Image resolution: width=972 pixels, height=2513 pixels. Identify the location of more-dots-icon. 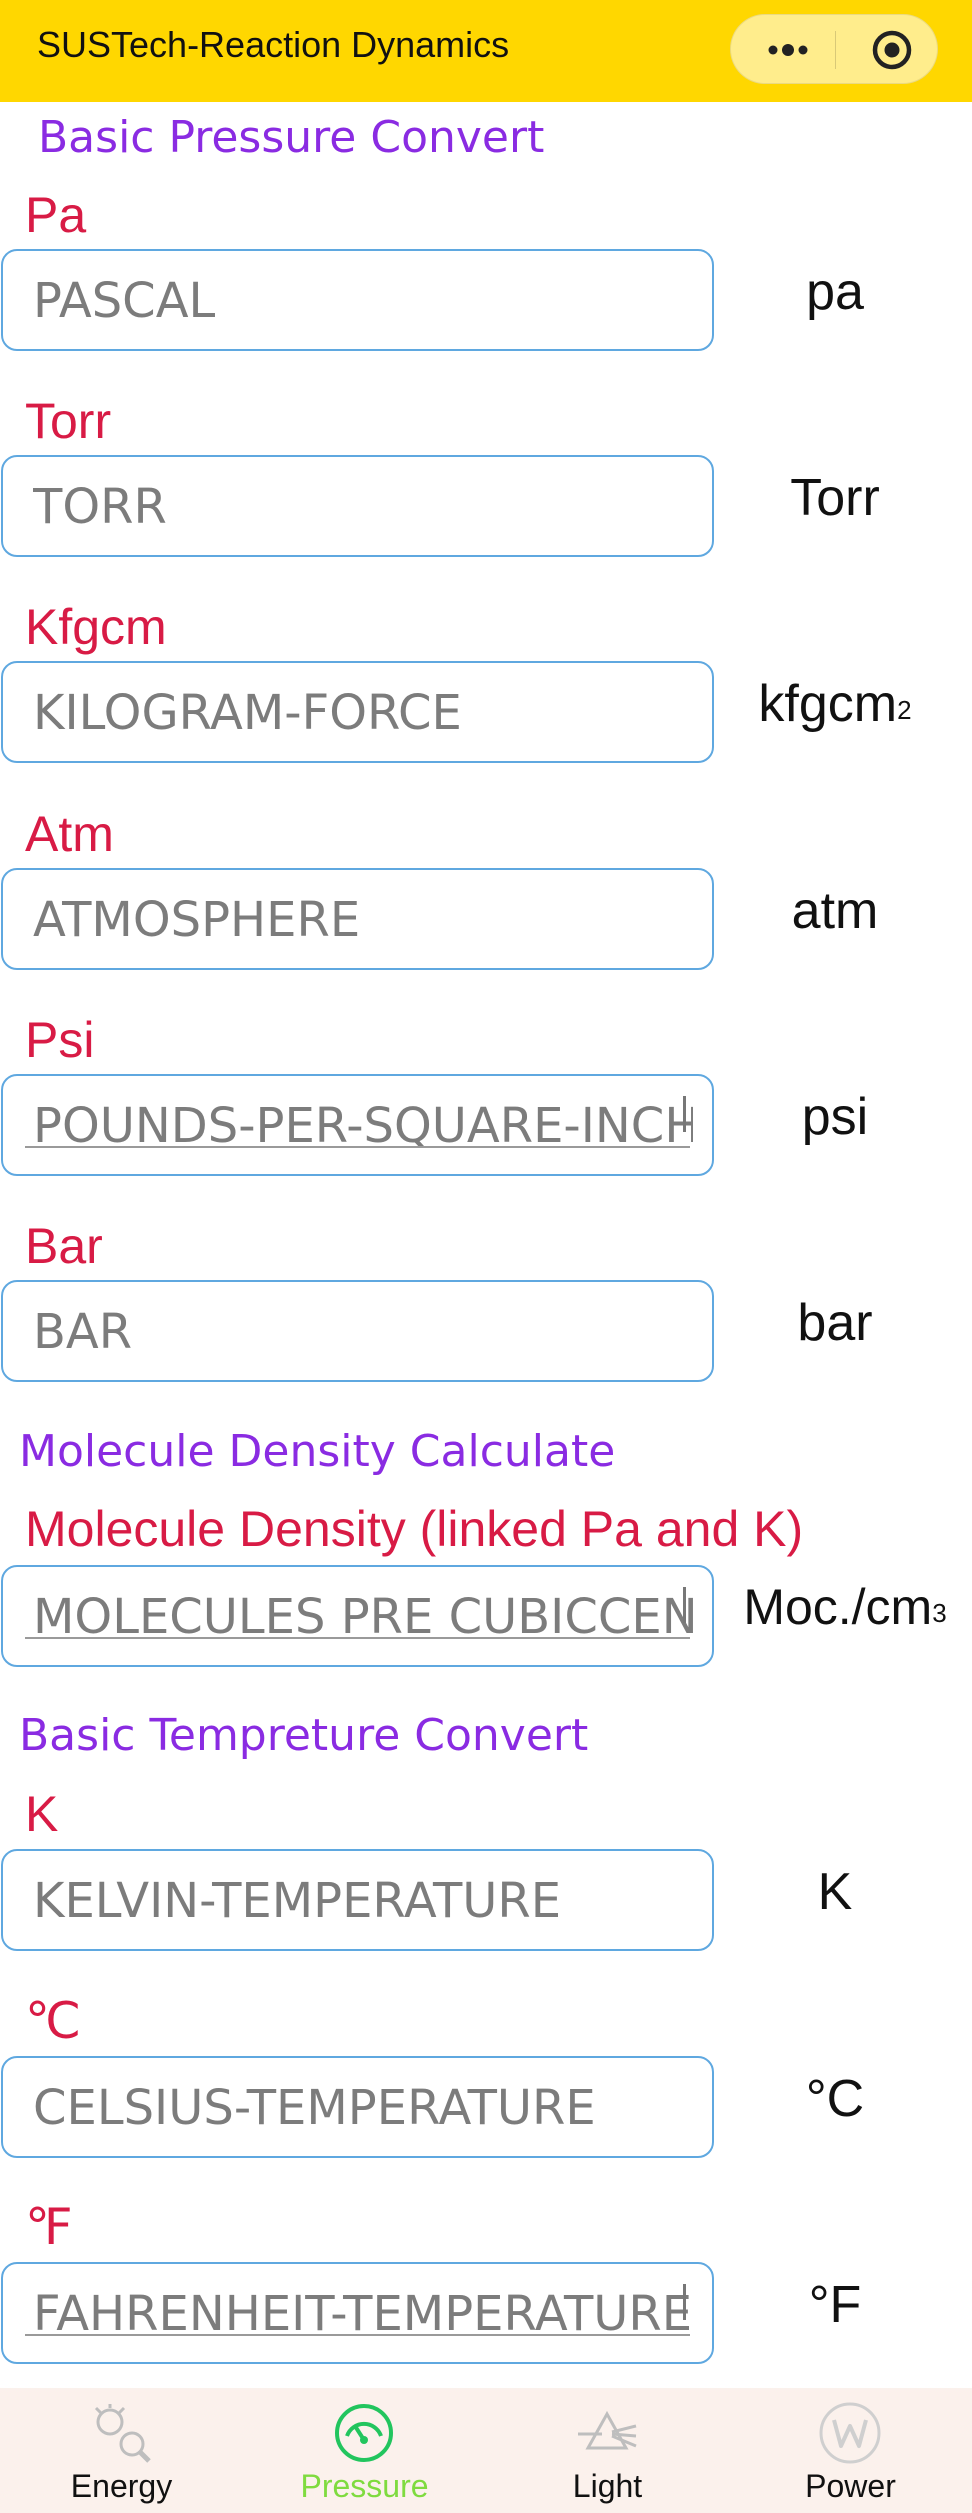
(788, 50).